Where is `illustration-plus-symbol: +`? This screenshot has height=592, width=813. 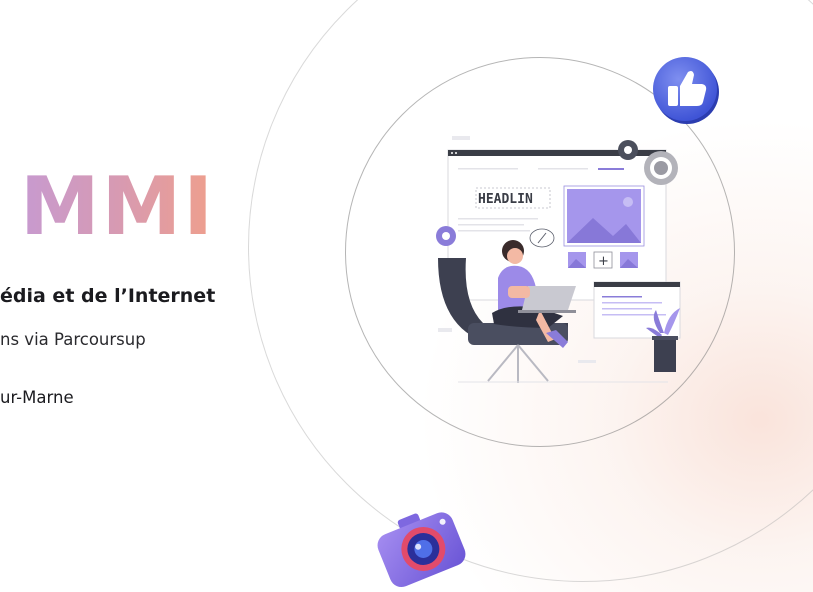 illustration-plus-symbol: + is located at coordinates (603, 261).